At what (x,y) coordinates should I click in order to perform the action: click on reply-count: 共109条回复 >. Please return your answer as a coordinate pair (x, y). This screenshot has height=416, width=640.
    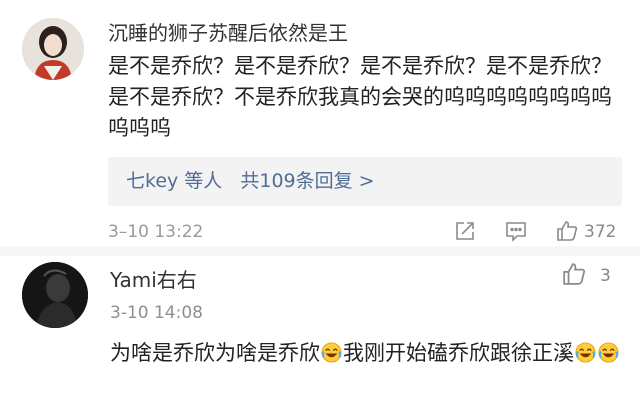
    Looking at the image, I should click on (307, 181).